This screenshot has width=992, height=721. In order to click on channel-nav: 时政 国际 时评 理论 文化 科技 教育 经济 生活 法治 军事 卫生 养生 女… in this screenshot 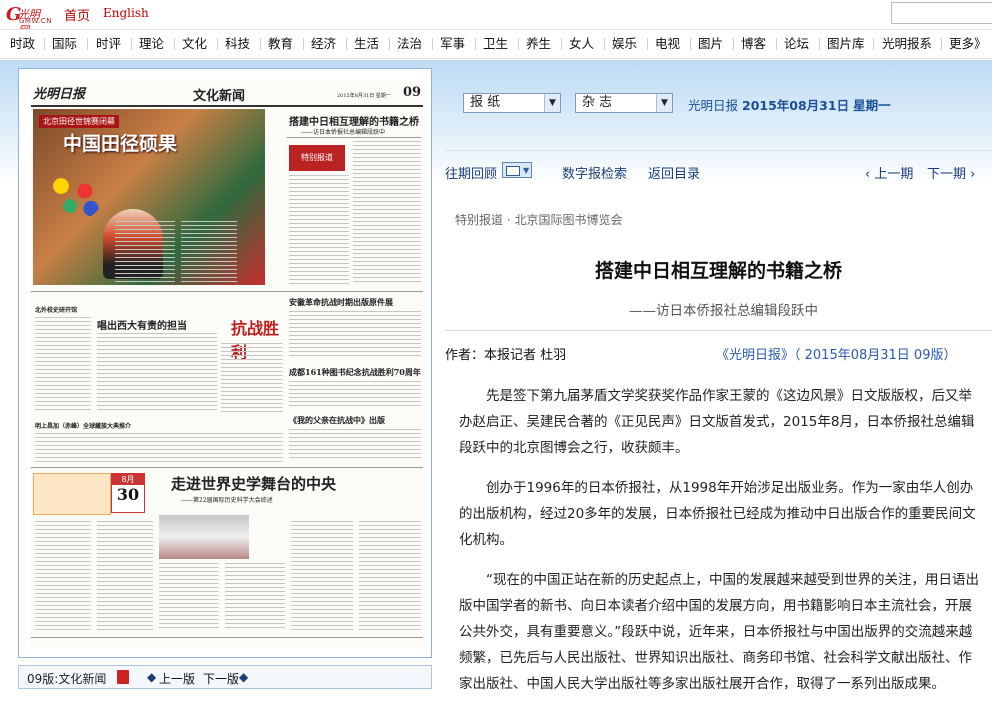, I will do `click(496, 44)`.